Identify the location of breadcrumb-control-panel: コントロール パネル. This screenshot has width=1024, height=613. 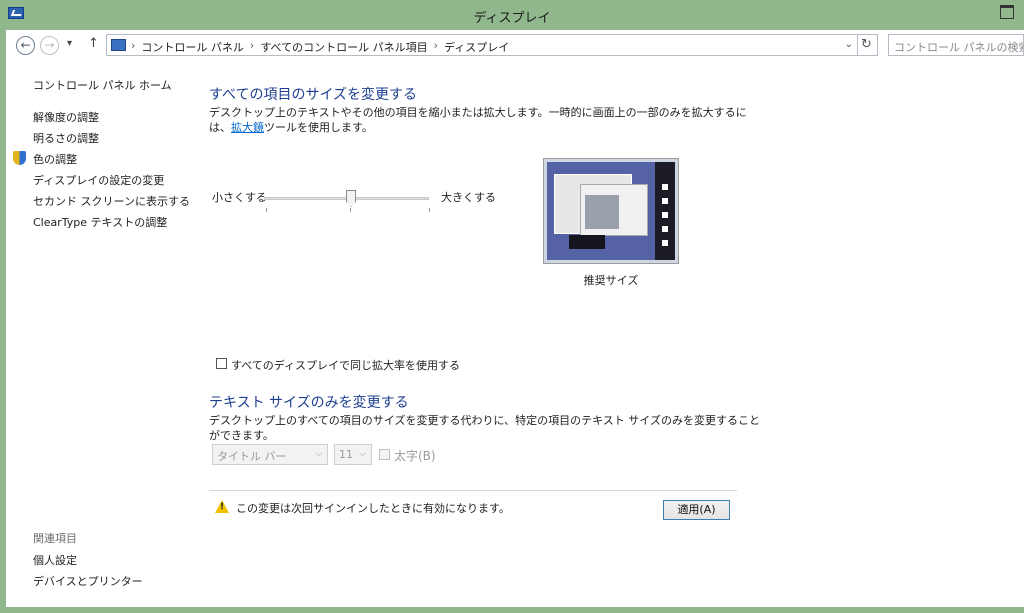
(192, 47).